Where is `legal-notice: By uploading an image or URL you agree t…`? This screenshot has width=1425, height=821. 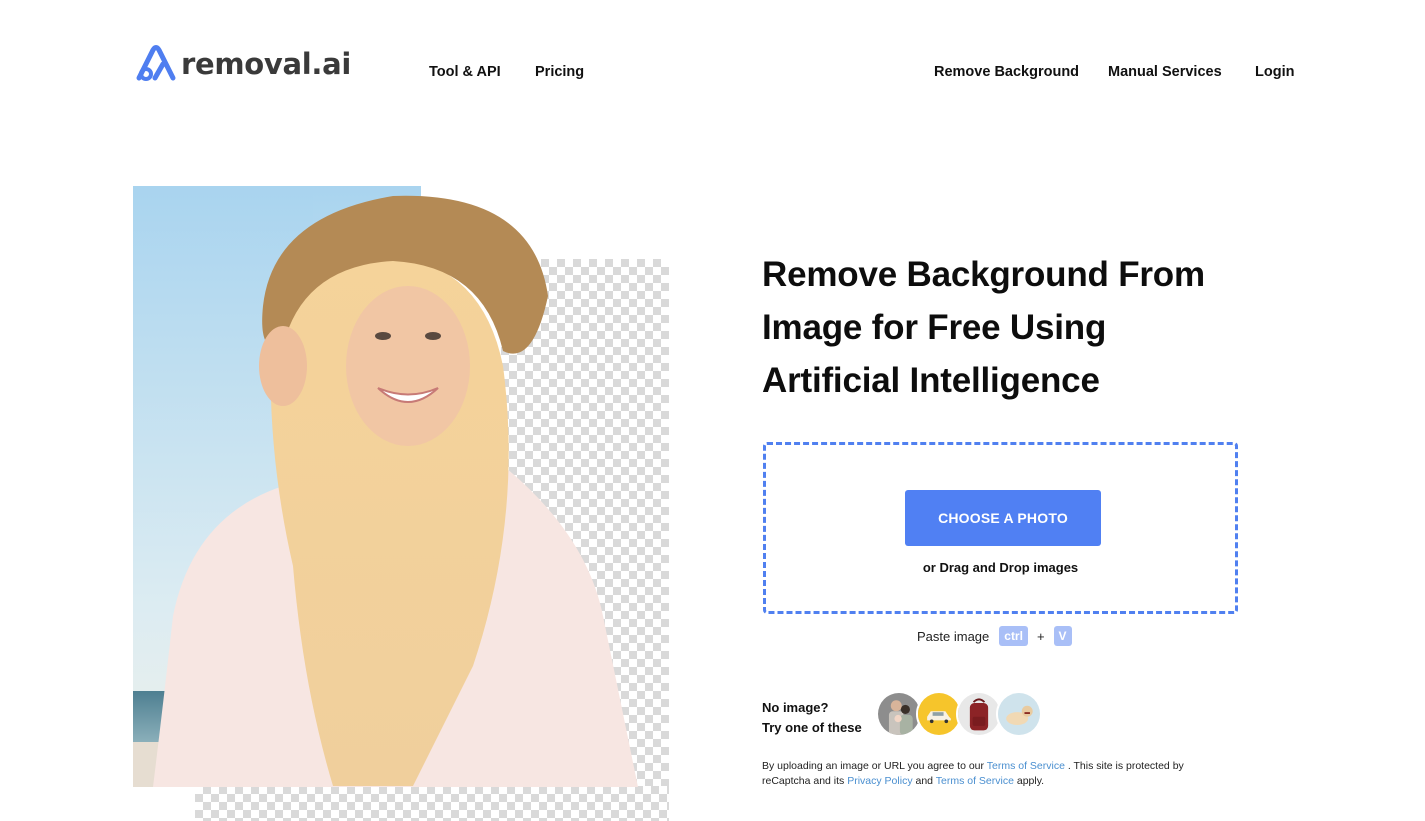 legal-notice: By uploading an image or URL you agree t… is located at coordinates (992, 774).